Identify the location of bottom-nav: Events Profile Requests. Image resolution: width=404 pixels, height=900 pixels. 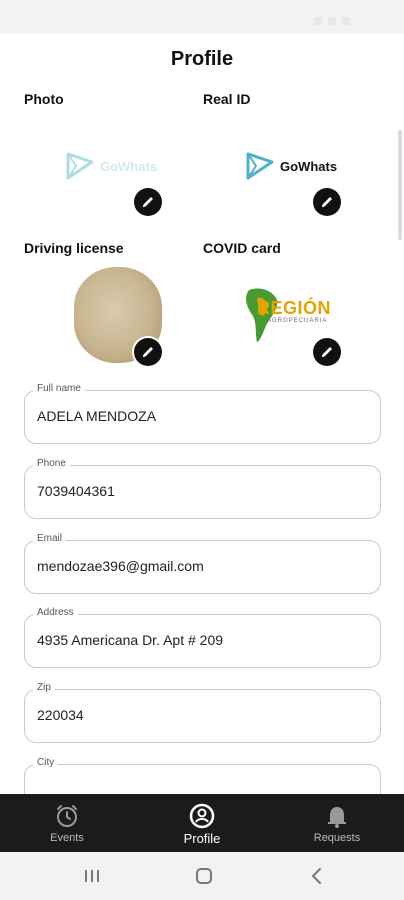
(202, 823).